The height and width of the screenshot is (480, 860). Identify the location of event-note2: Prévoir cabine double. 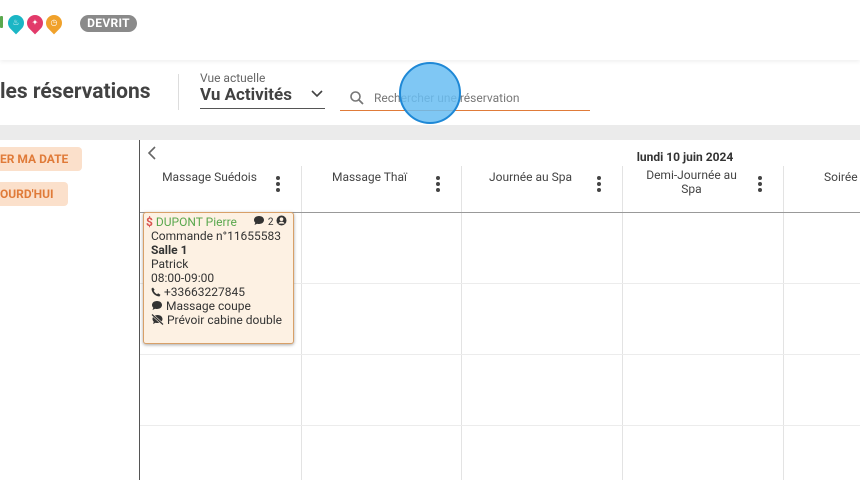
(224, 320).